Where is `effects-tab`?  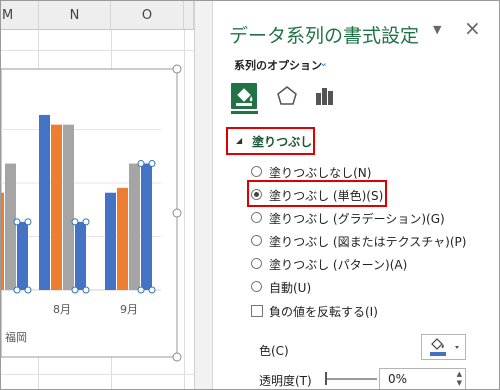
effects-tab is located at coordinates (287, 96).